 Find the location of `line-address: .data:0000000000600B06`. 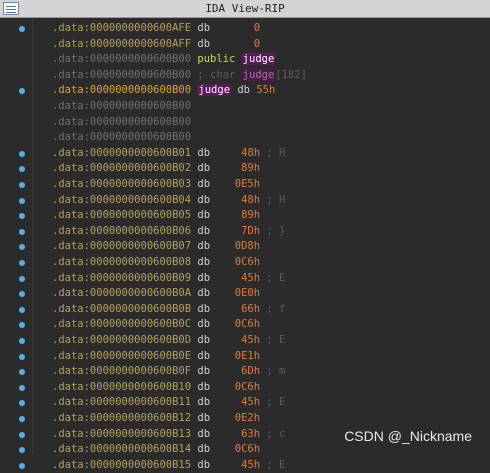

line-address: .data:0000000000600B06 is located at coordinates (121, 231).